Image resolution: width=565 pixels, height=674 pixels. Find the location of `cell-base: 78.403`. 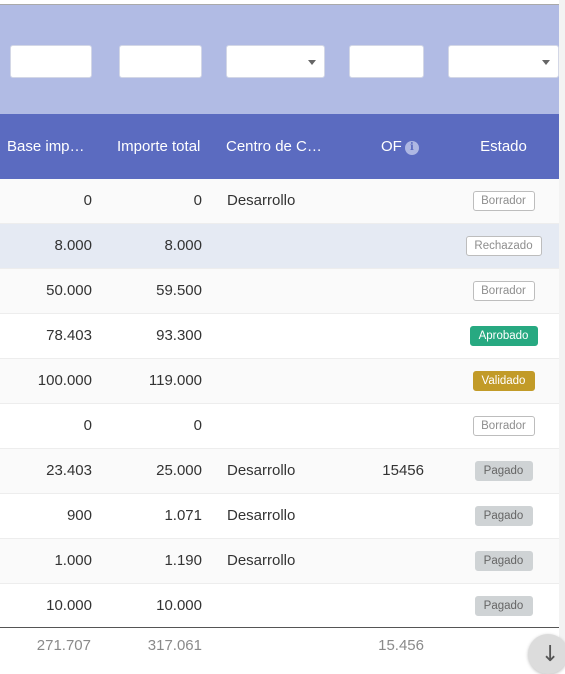

cell-base: 78.403 is located at coordinates (69, 335).